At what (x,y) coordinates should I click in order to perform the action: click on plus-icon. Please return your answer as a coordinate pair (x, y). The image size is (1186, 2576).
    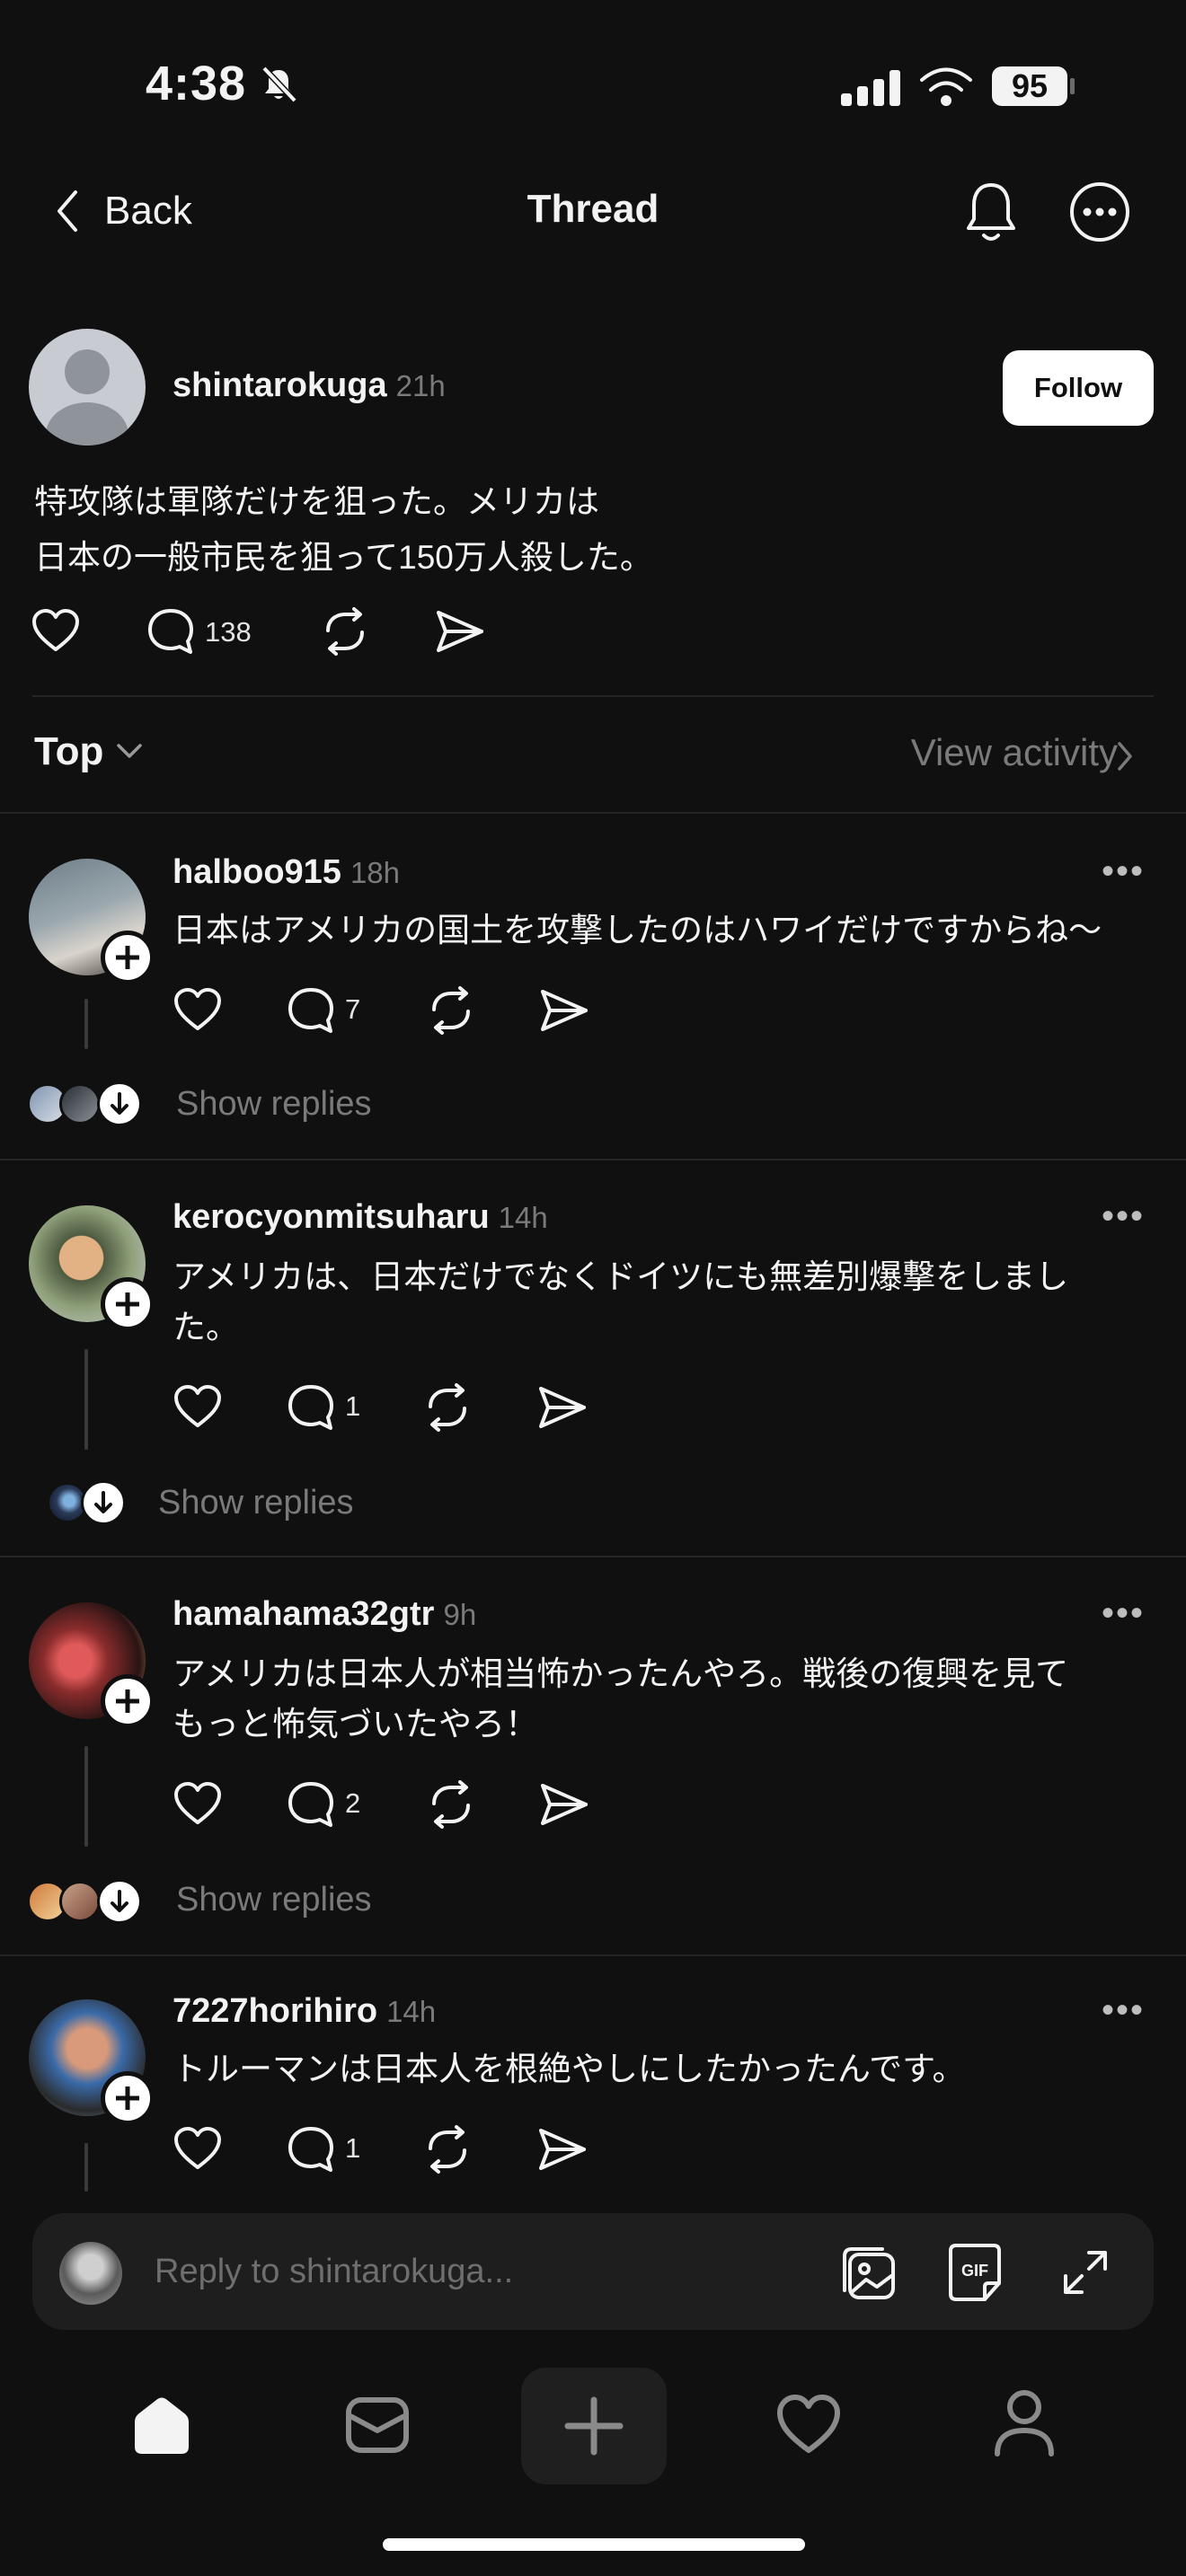
    Looking at the image, I should click on (594, 2426).